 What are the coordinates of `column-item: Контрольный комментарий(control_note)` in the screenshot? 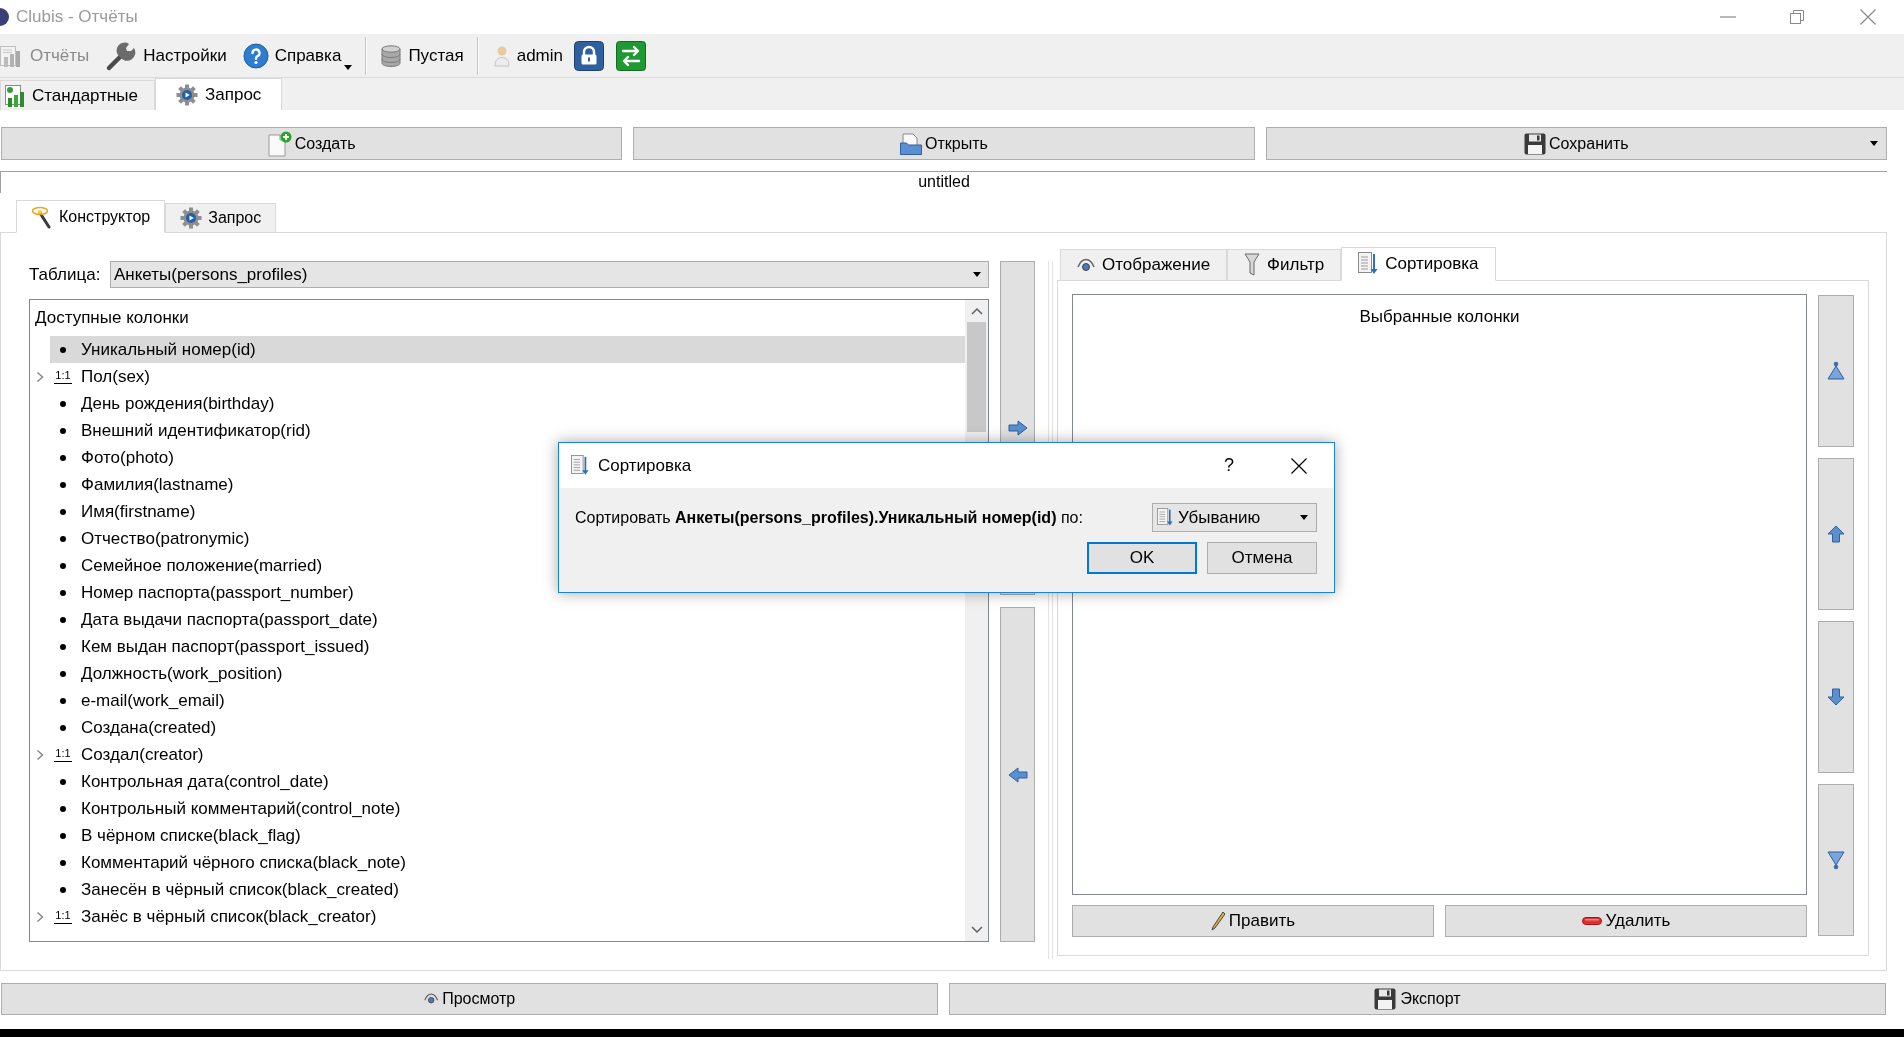 It's located at (507, 808).